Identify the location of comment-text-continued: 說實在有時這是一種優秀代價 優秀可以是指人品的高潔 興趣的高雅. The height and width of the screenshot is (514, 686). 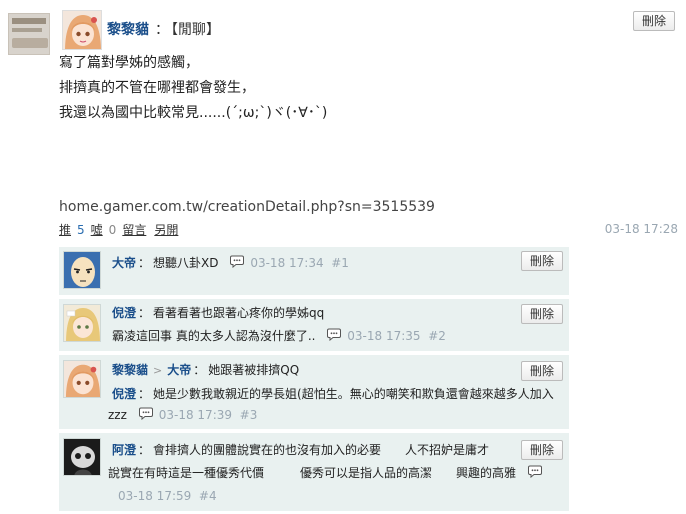
(312, 473).